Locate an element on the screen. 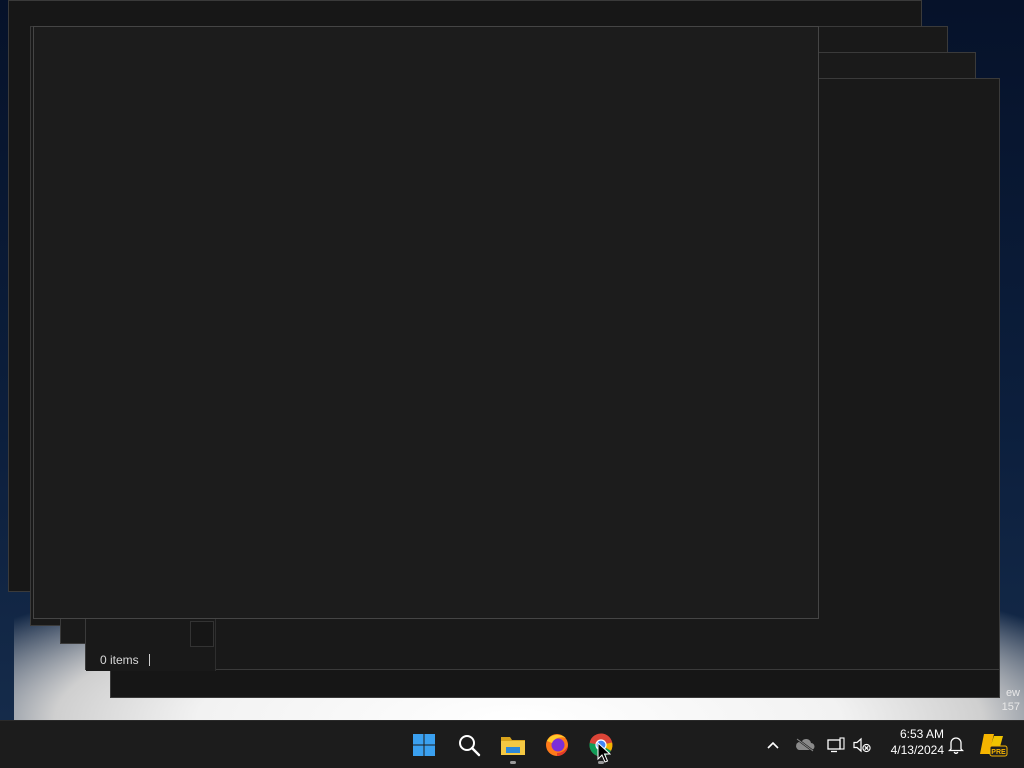 This screenshot has height=768, width=1024. notification-center-button is located at coordinates (956, 744).